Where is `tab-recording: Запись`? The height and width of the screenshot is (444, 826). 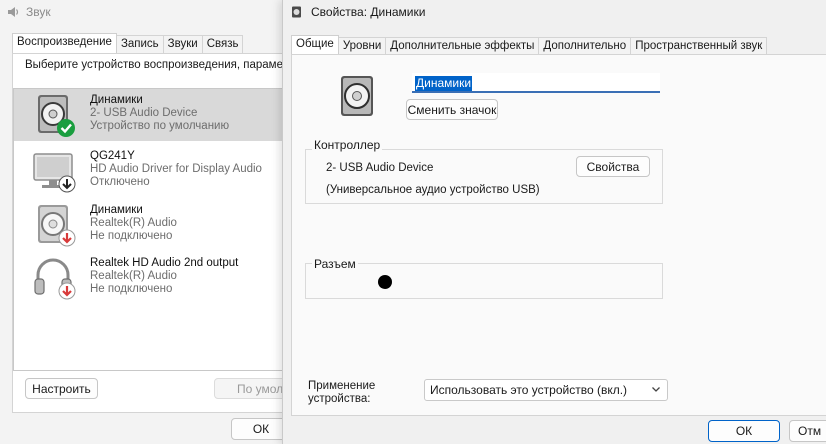 tab-recording: Запись is located at coordinates (139, 45).